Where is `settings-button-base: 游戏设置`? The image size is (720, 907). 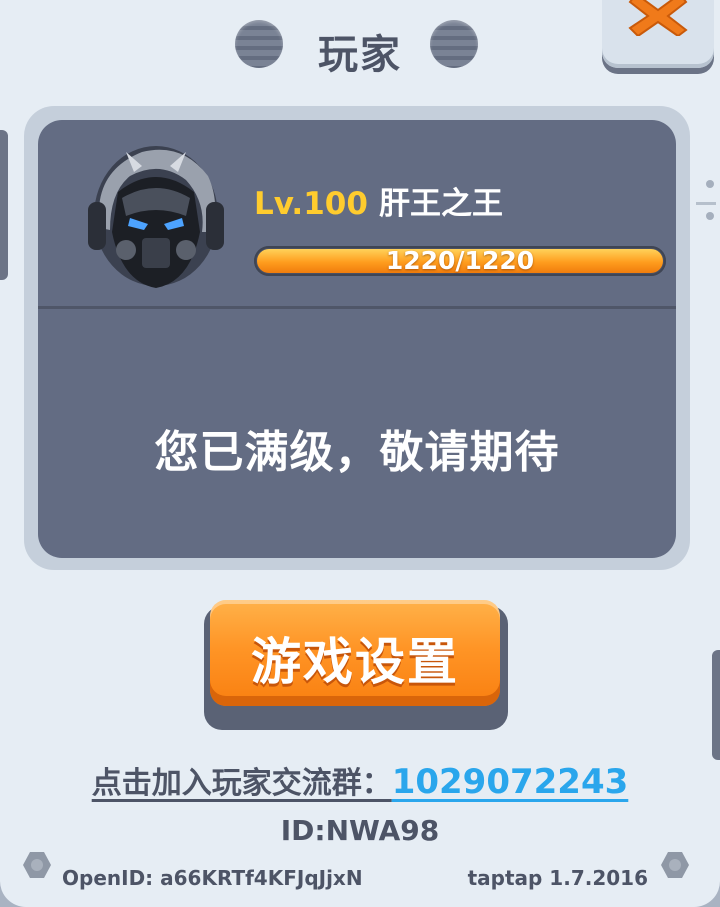
settings-button-base: 游戏设置 is located at coordinates (356, 665).